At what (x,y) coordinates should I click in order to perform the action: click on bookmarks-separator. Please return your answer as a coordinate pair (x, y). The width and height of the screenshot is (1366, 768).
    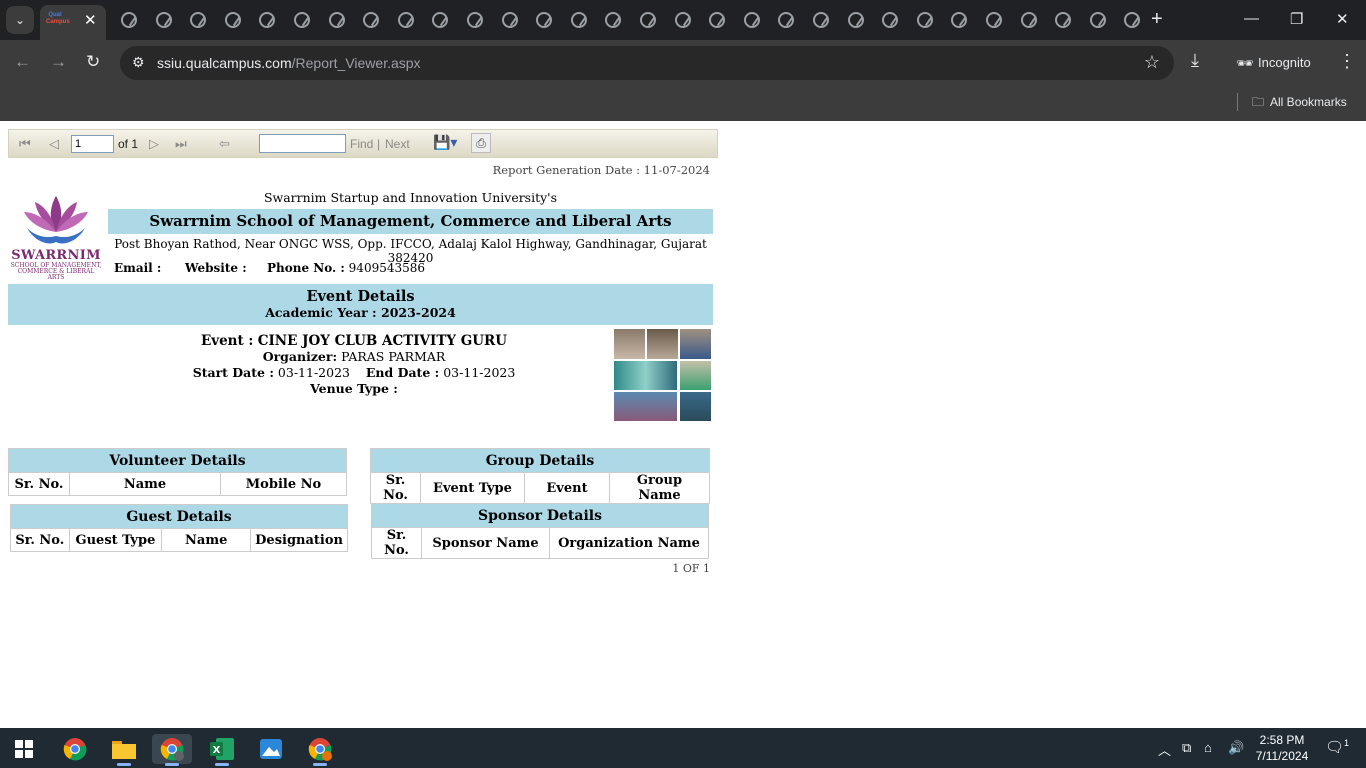
    Looking at the image, I should click on (1237, 102).